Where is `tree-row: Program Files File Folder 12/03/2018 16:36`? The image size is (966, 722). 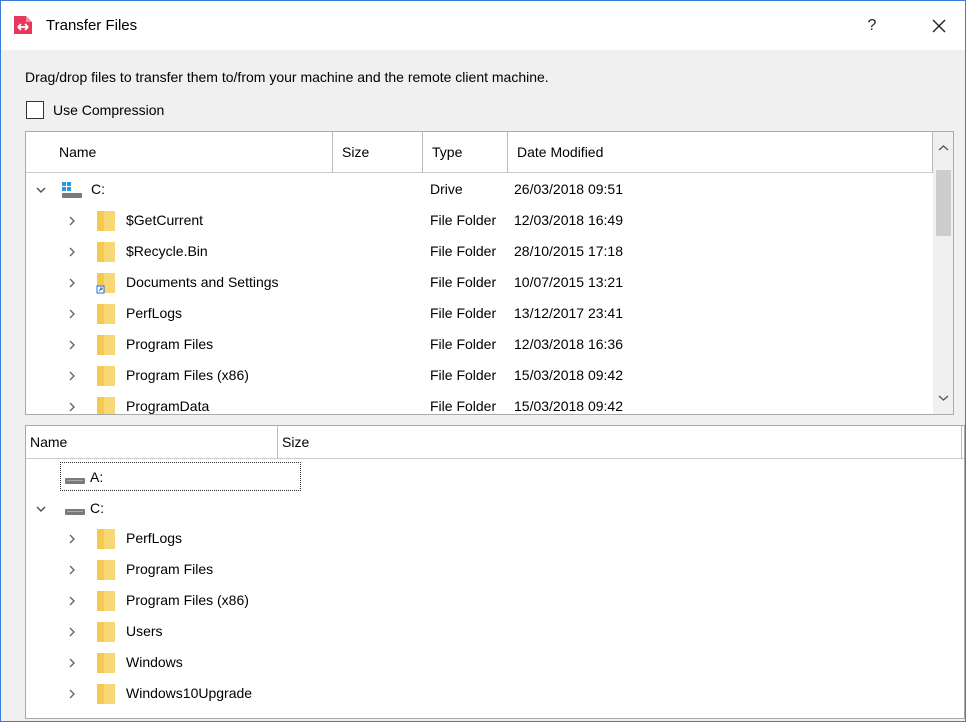 tree-row: Program Files File Folder 12/03/2018 16:36 is located at coordinates (479, 344).